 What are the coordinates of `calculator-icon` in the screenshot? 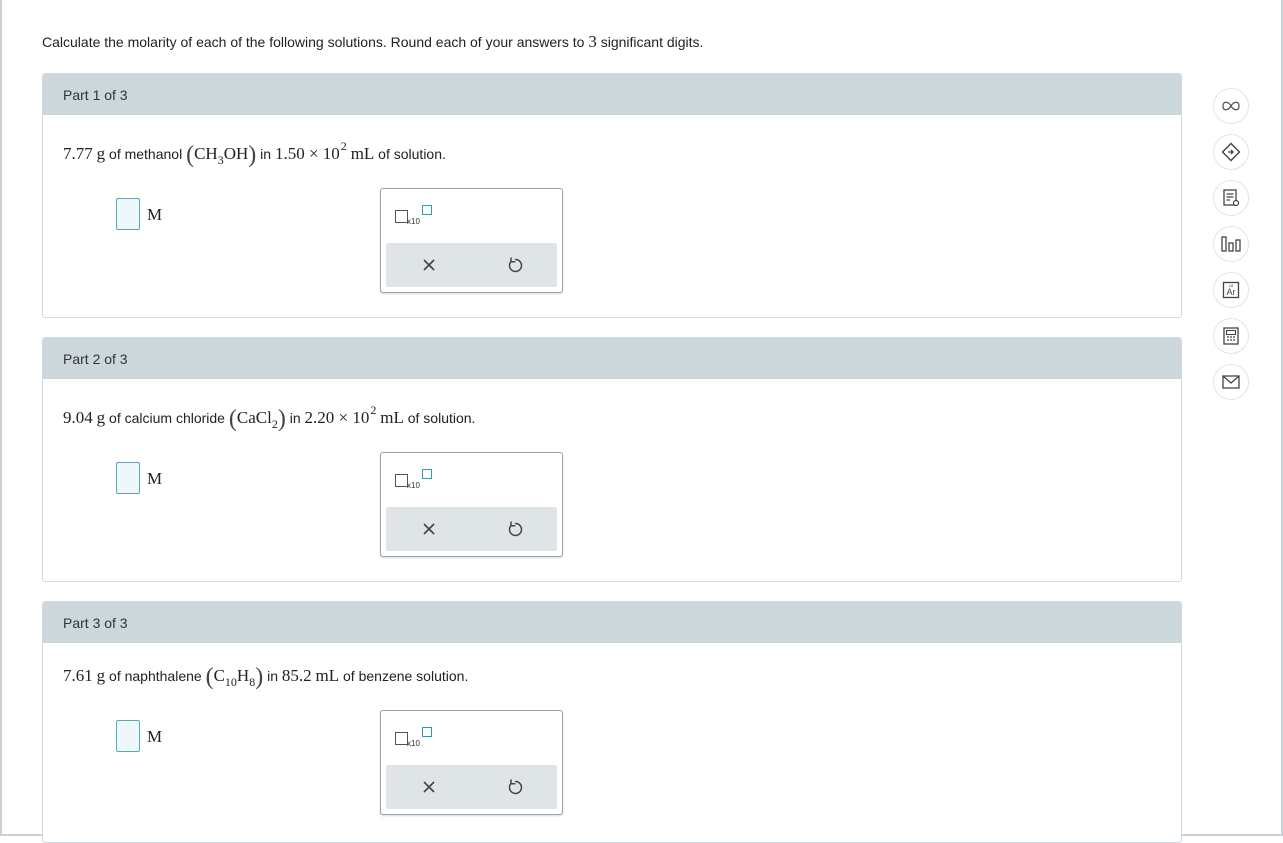 It's located at (1231, 336).